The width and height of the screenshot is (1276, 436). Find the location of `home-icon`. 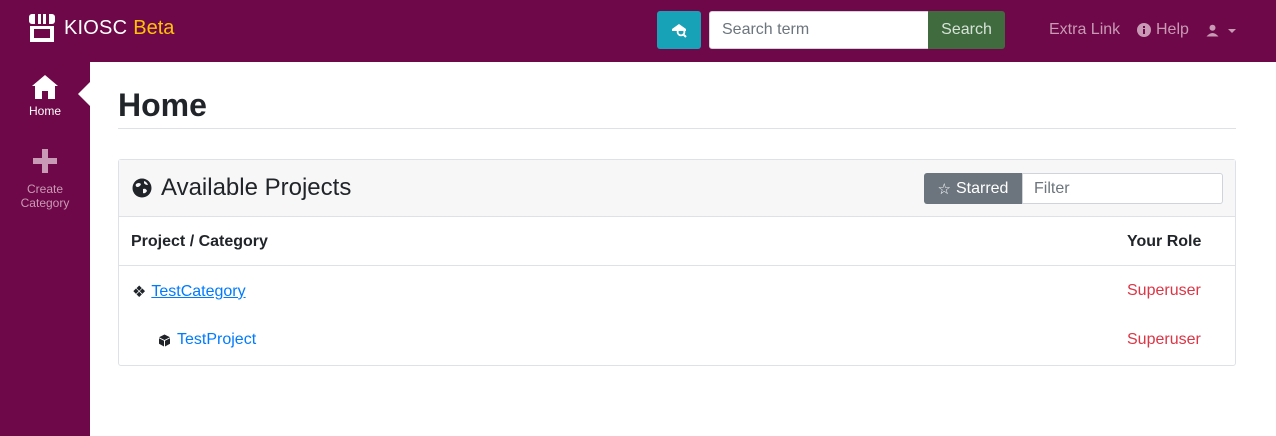

home-icon is located at coordinates (45, 87).